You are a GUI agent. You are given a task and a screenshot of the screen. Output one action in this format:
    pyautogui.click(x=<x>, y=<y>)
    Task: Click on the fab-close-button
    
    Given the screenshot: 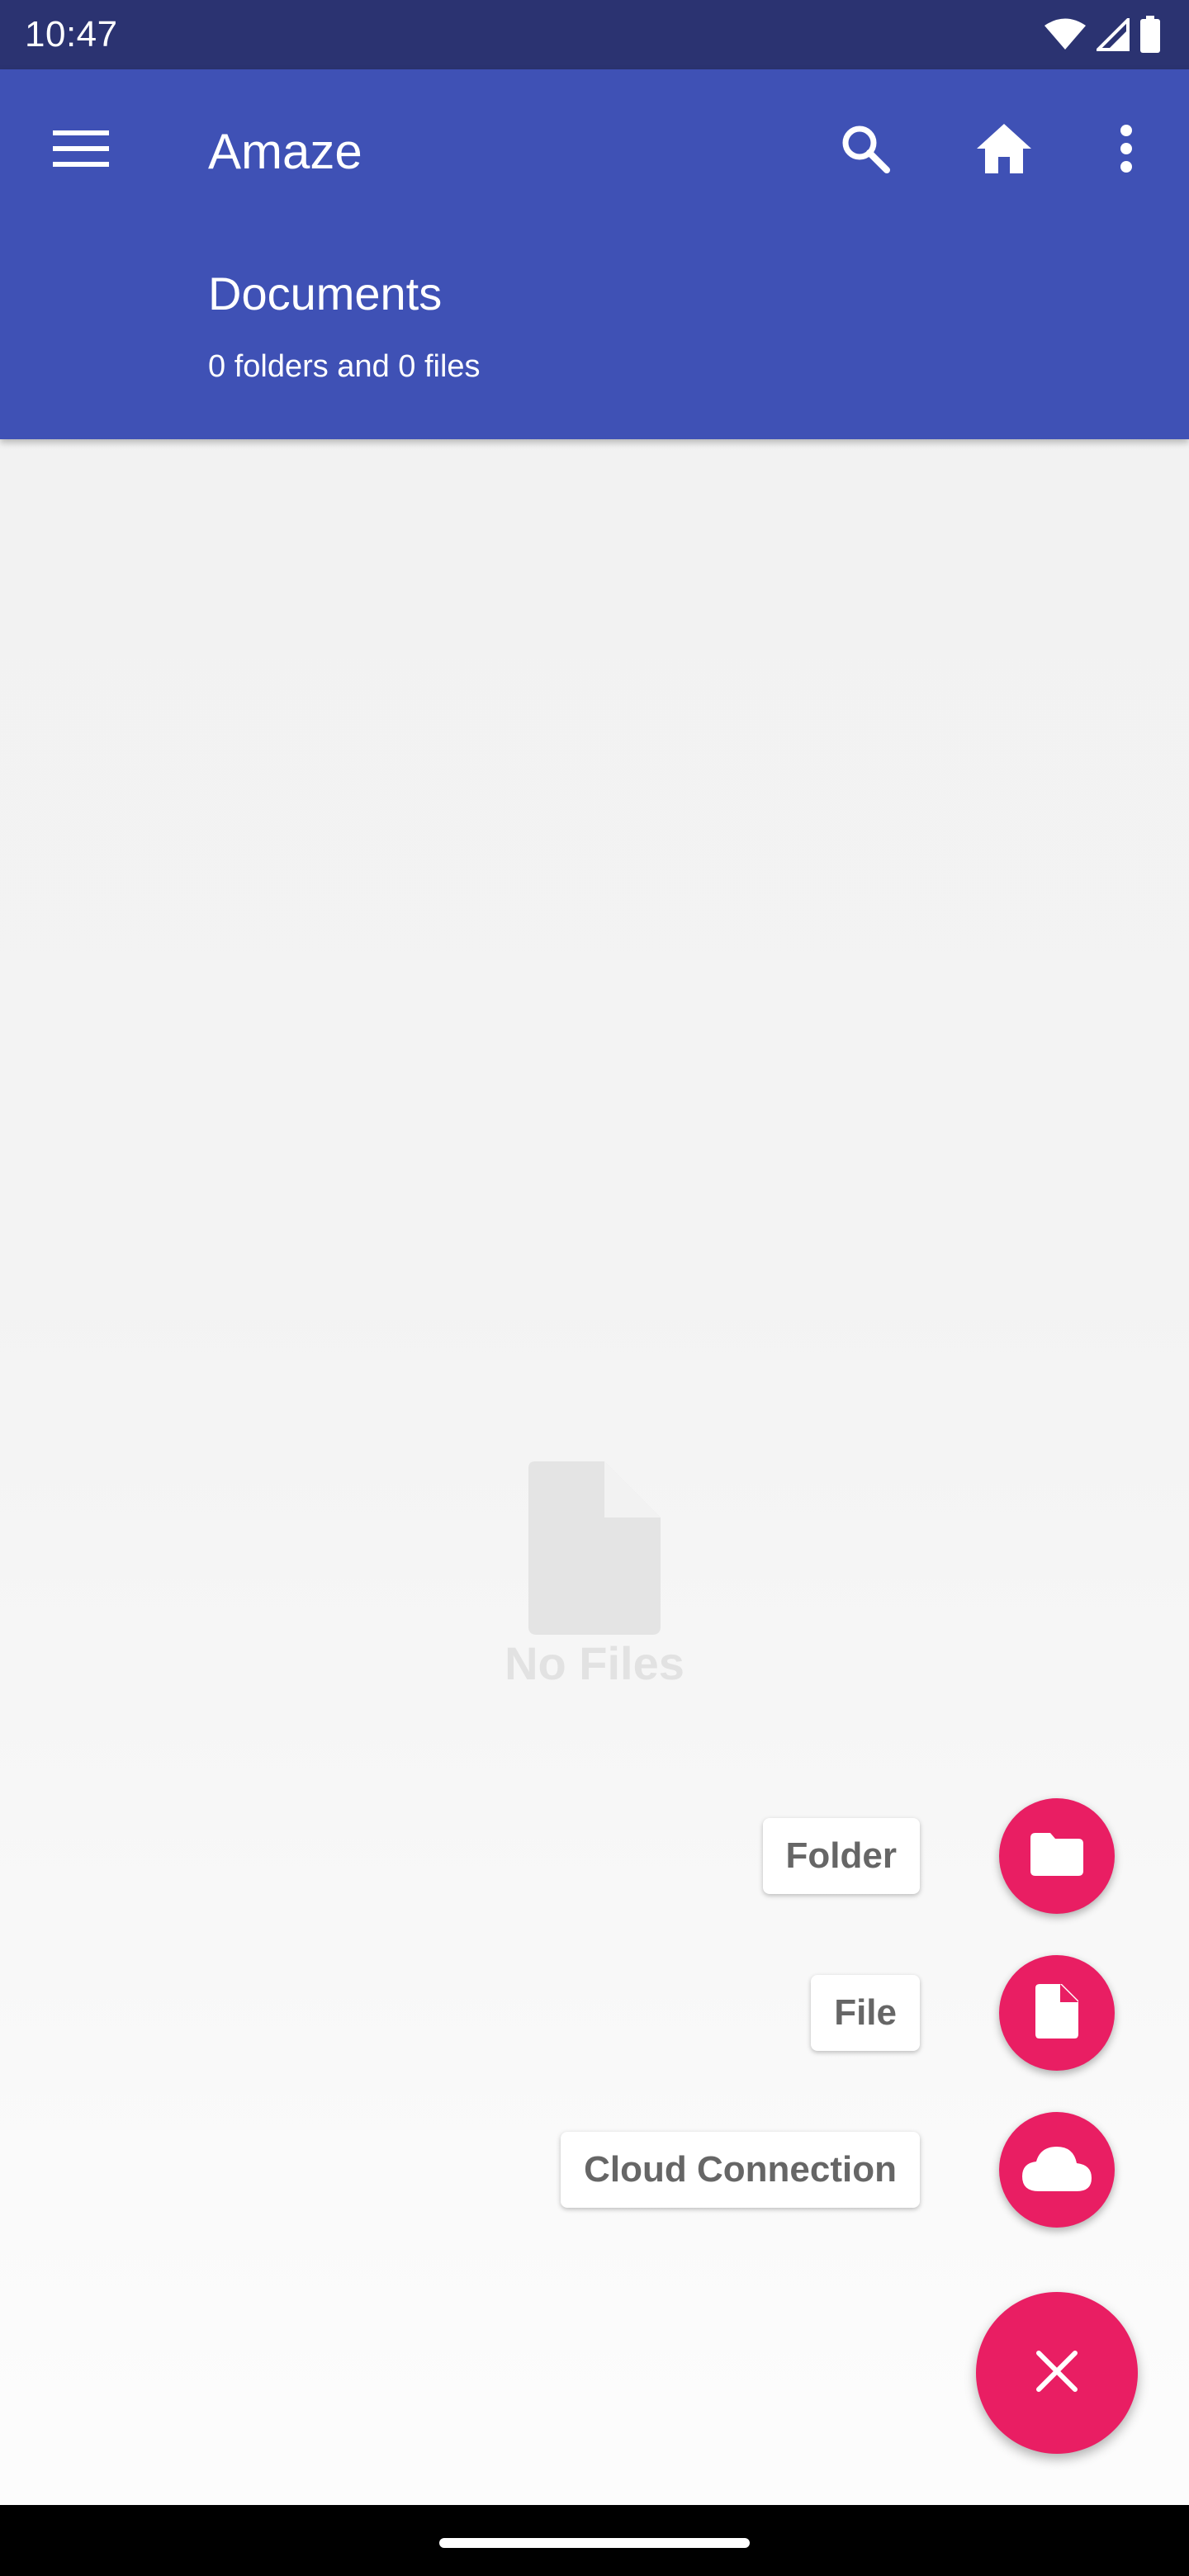 What is the action you would take?
    pyautogui.click(x=1057, y=2373)
    